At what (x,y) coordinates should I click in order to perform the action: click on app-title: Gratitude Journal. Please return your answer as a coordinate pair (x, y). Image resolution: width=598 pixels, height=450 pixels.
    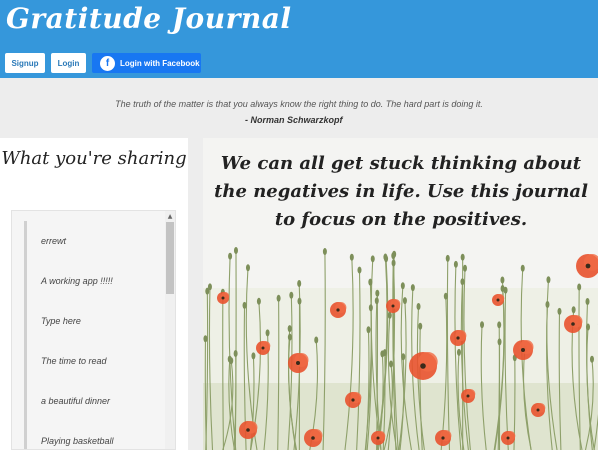
    Looking at the image, I should click on (149, 18).